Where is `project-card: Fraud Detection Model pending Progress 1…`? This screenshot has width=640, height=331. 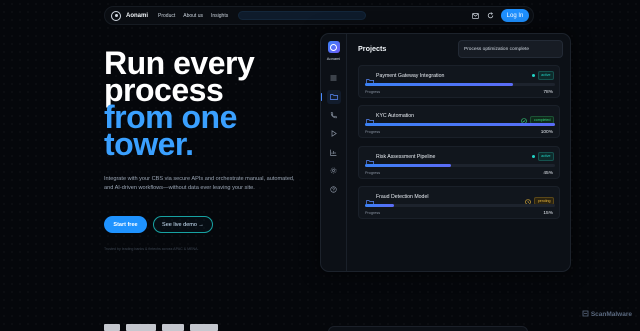 project-card: Fraud Detection Model pending Progress 1… is located at coordinates (459, 202).